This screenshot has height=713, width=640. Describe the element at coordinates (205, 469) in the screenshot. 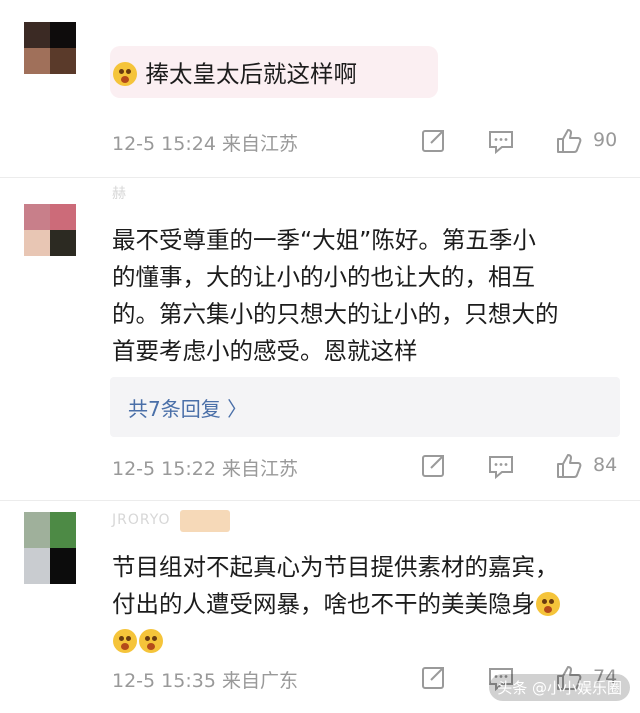

I see `timestamp: 12-5 15:22 来自江苏` at that location.